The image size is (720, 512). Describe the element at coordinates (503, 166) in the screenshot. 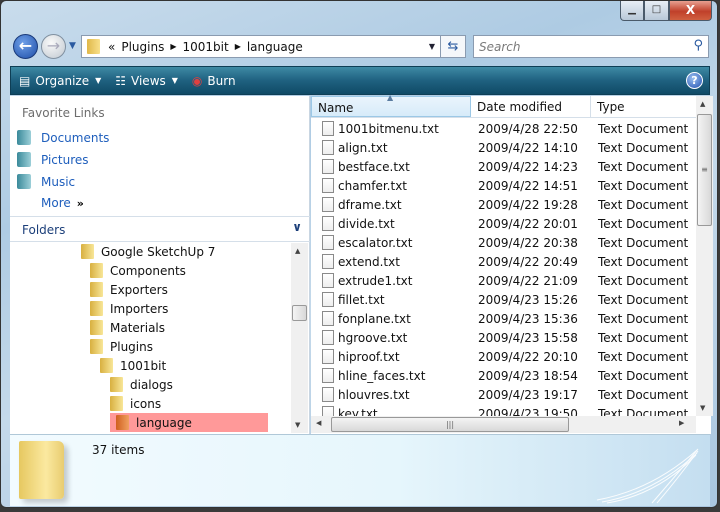

I see `table-row: bestface.txt 2009/4/22 14:23 Text Document` at that location.